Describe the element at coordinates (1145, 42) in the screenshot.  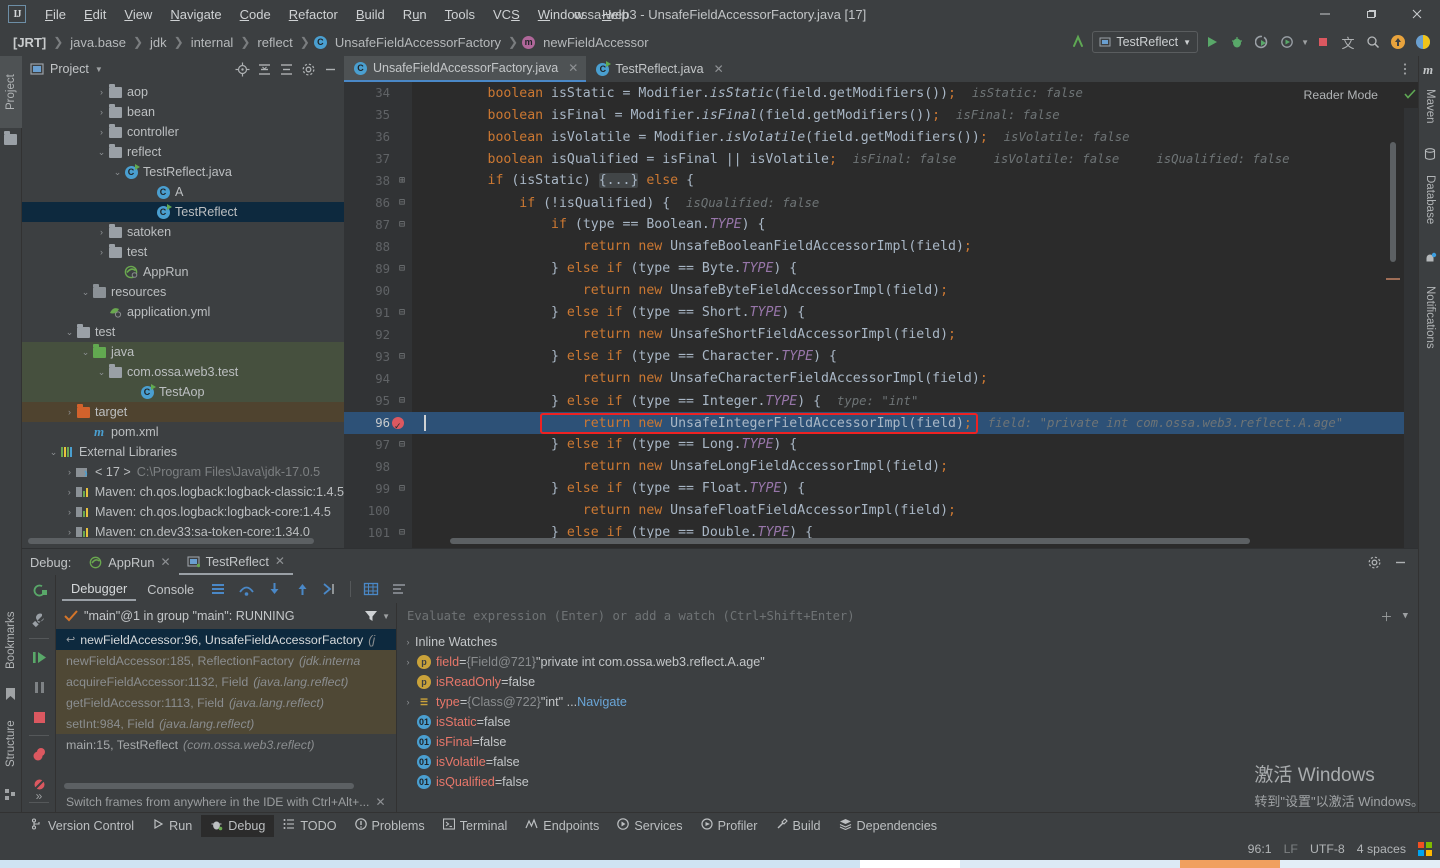
I see `run-configuration-selector: TestReflect ▼` at that location.